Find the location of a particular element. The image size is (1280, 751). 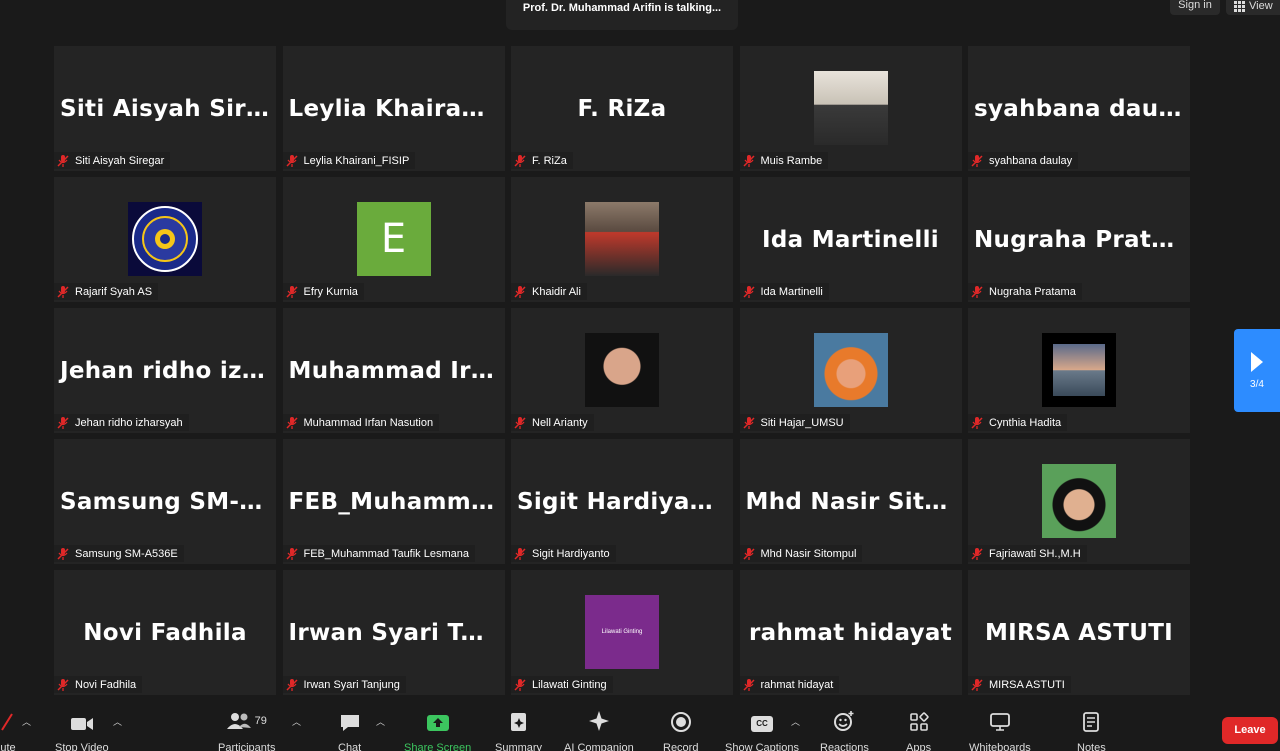

participant-tile: Khaidir Ali is located at coordinates (622, 239).